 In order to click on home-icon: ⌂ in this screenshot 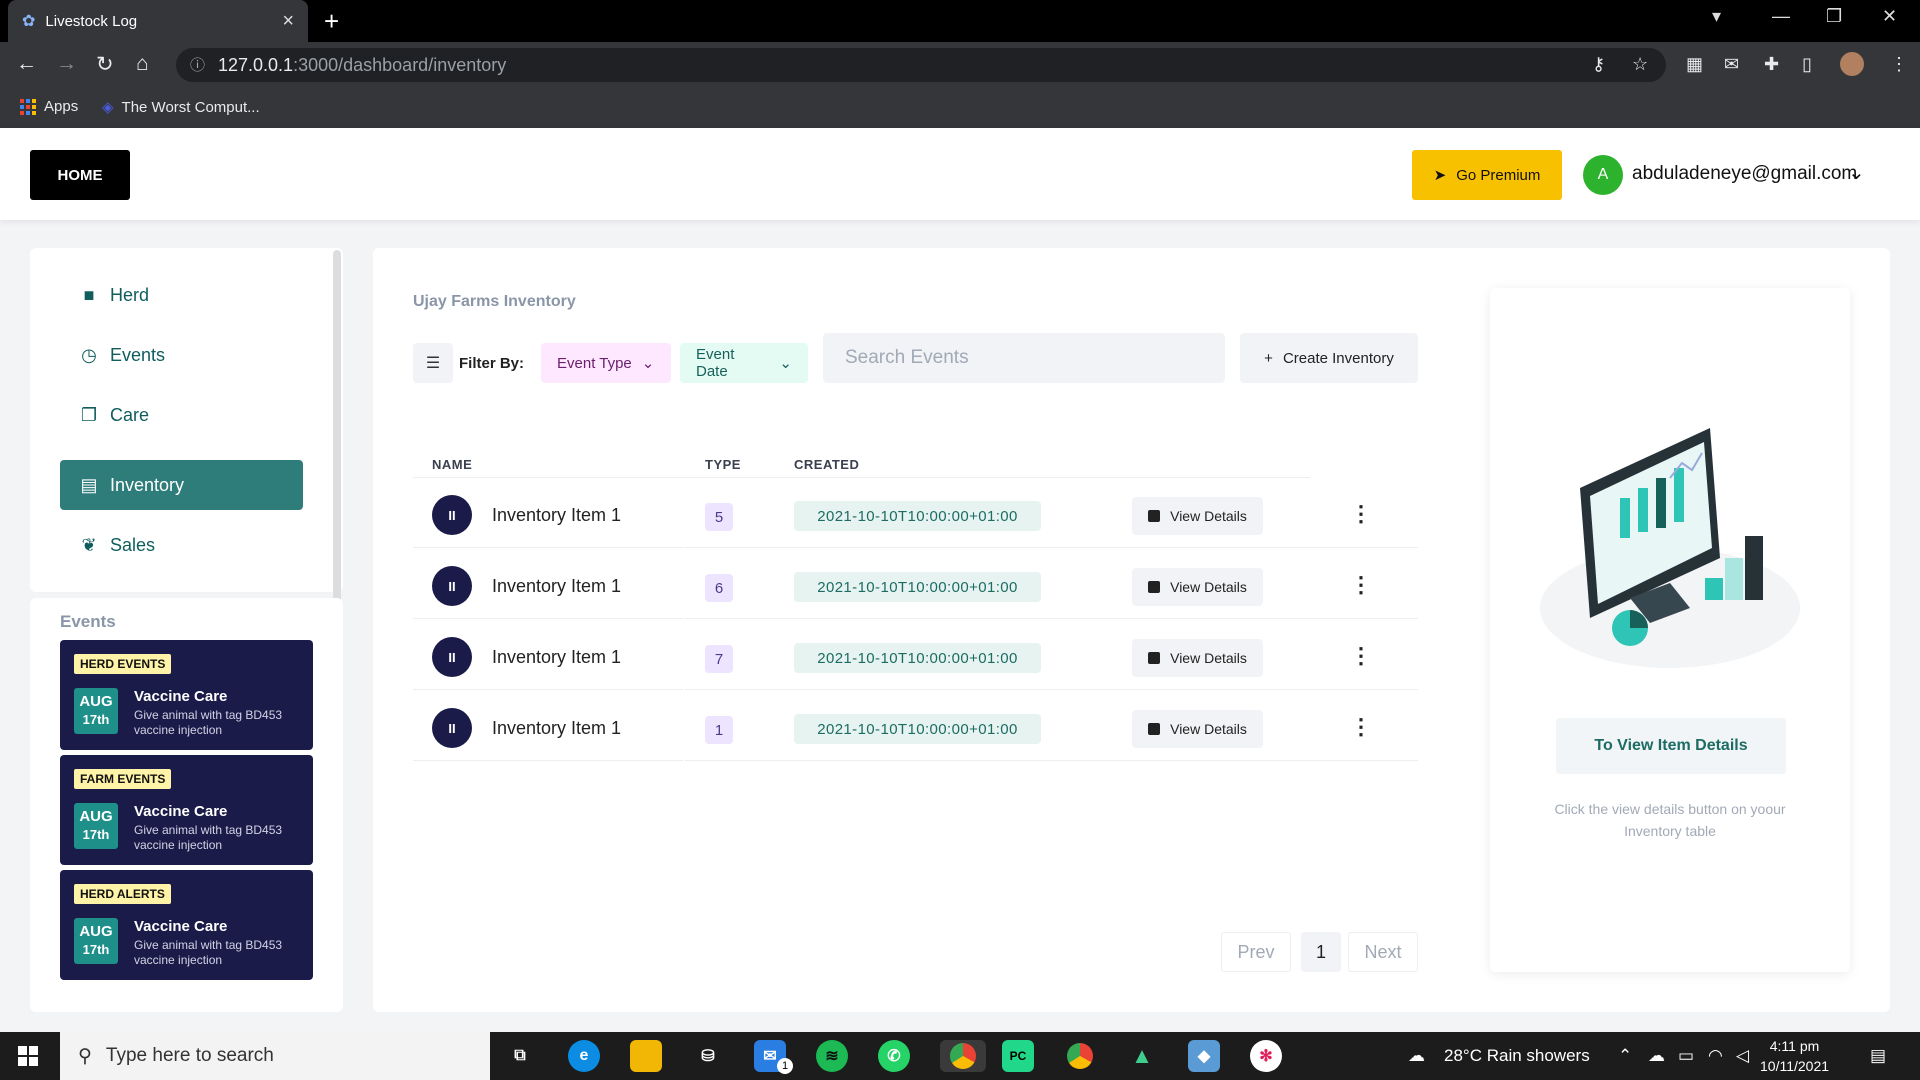, I will do `click(142, 64)`.